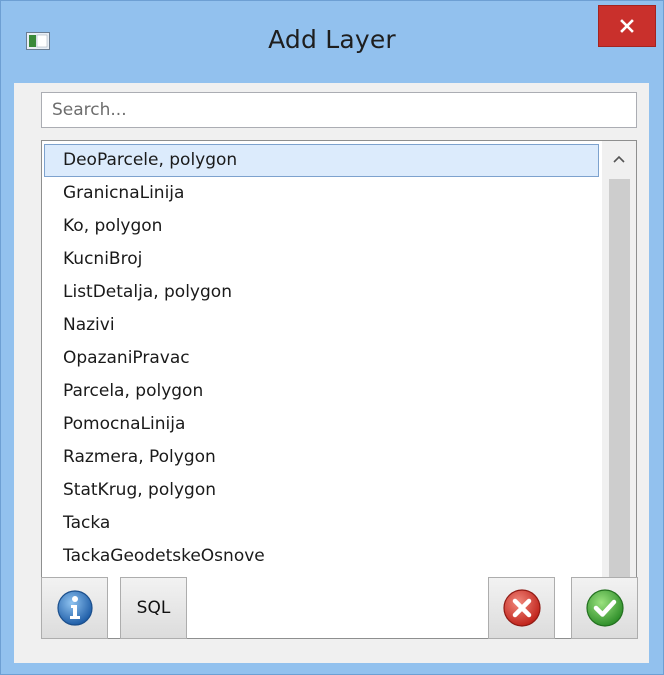 Image resolution: width=664 pixels, height=675 pixels. What do you see at coordinates (321, 193) in the screenshot?
I see `layer-list-item: GranicnaLinija` at bounding box center [321, 193].